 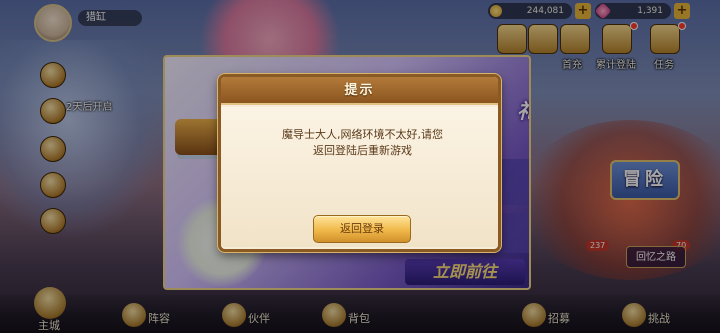 I want to click on dialog-message-line2: 返回登陆后重新游戏, so click(x=362, y=150).